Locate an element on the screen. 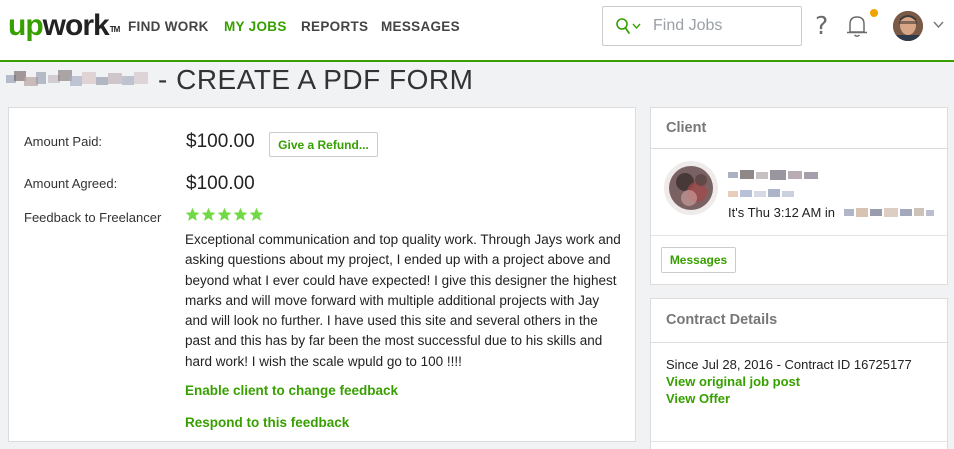 The height and width of the screenshot is (449, 954). respond-feedback-link: Respond to this feedback is located at coordinates (267, 422).